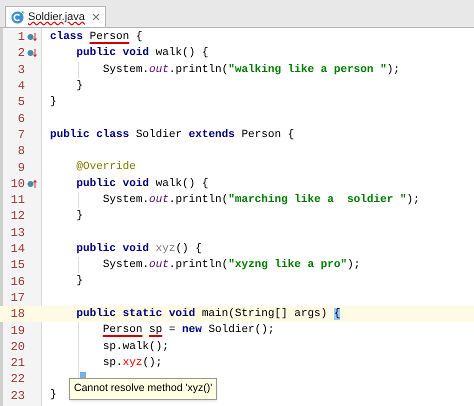  I want to click on line-number: 14, so click(17, 249).